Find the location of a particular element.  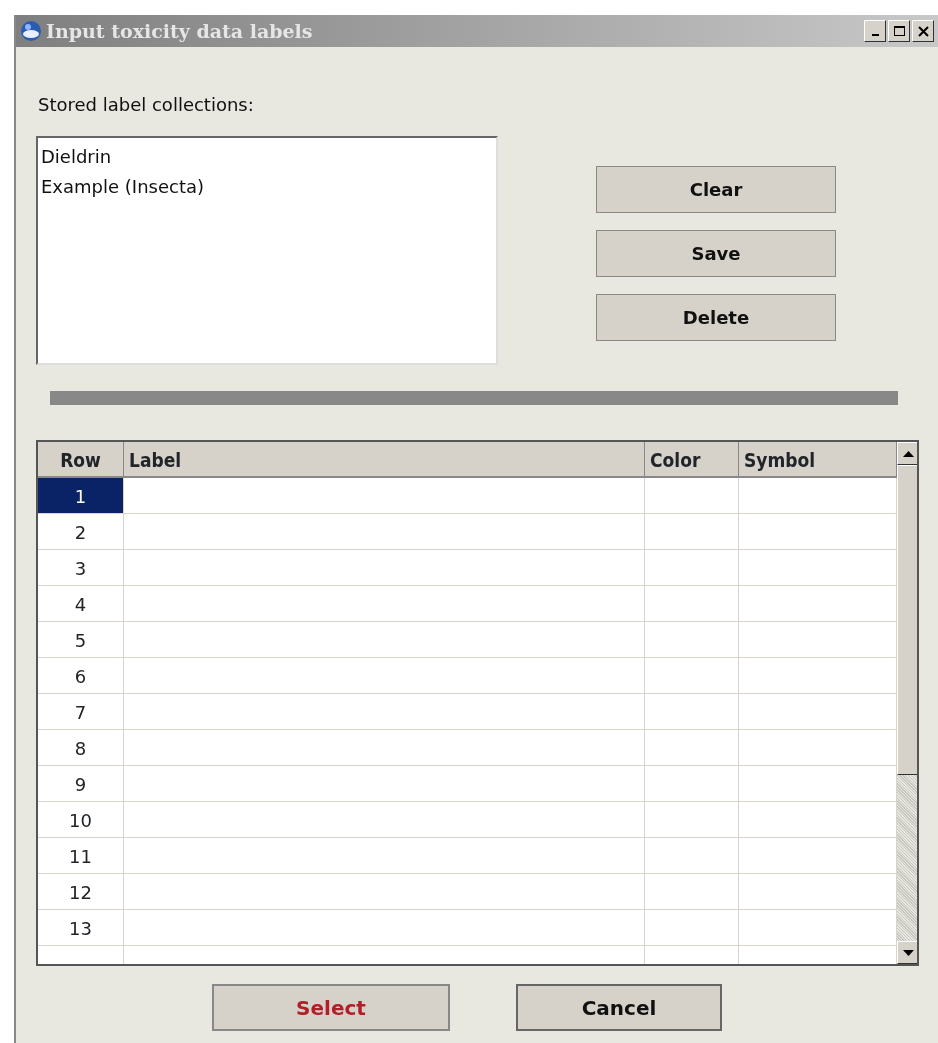

action-button: Save is located at coordinates (716, 253).